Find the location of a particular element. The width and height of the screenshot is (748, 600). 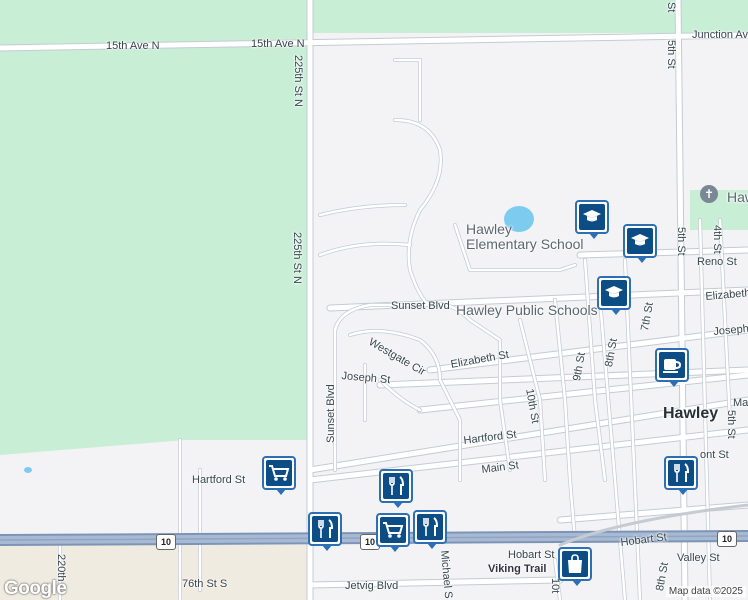

street-label-76th-st-s: 76th St S is located at coordinates (205, 584).